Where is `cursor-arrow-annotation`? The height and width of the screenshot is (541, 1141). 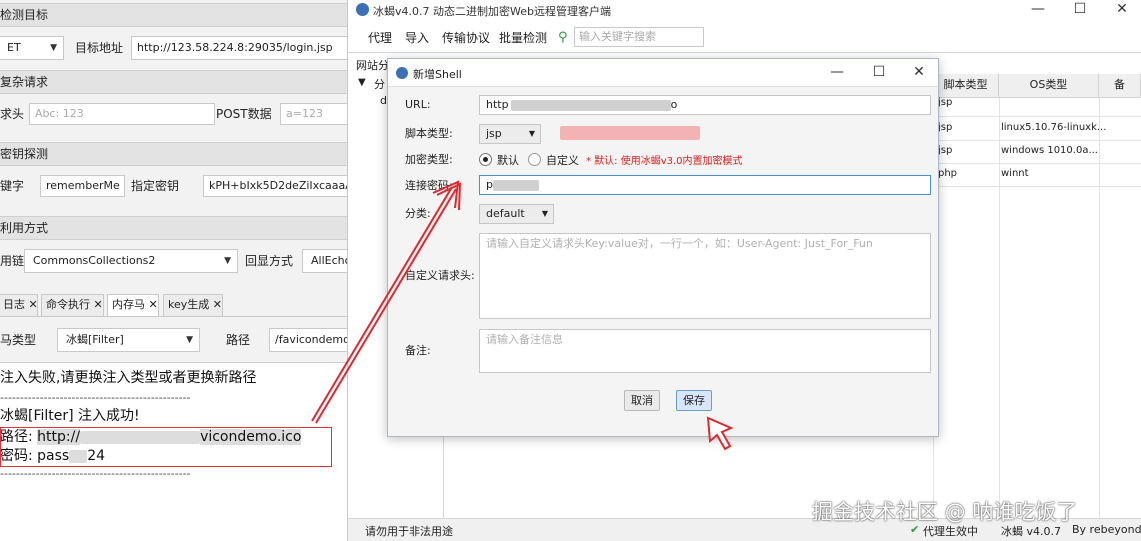
cursor-arrow-annotation is located at coordinates (720, 433).